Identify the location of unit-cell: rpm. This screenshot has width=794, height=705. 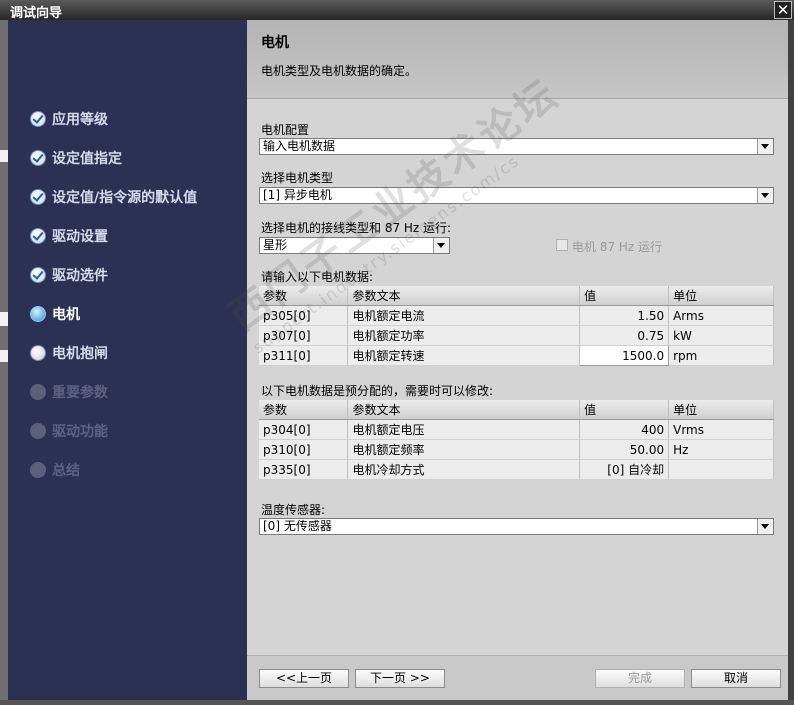
(721, 355).